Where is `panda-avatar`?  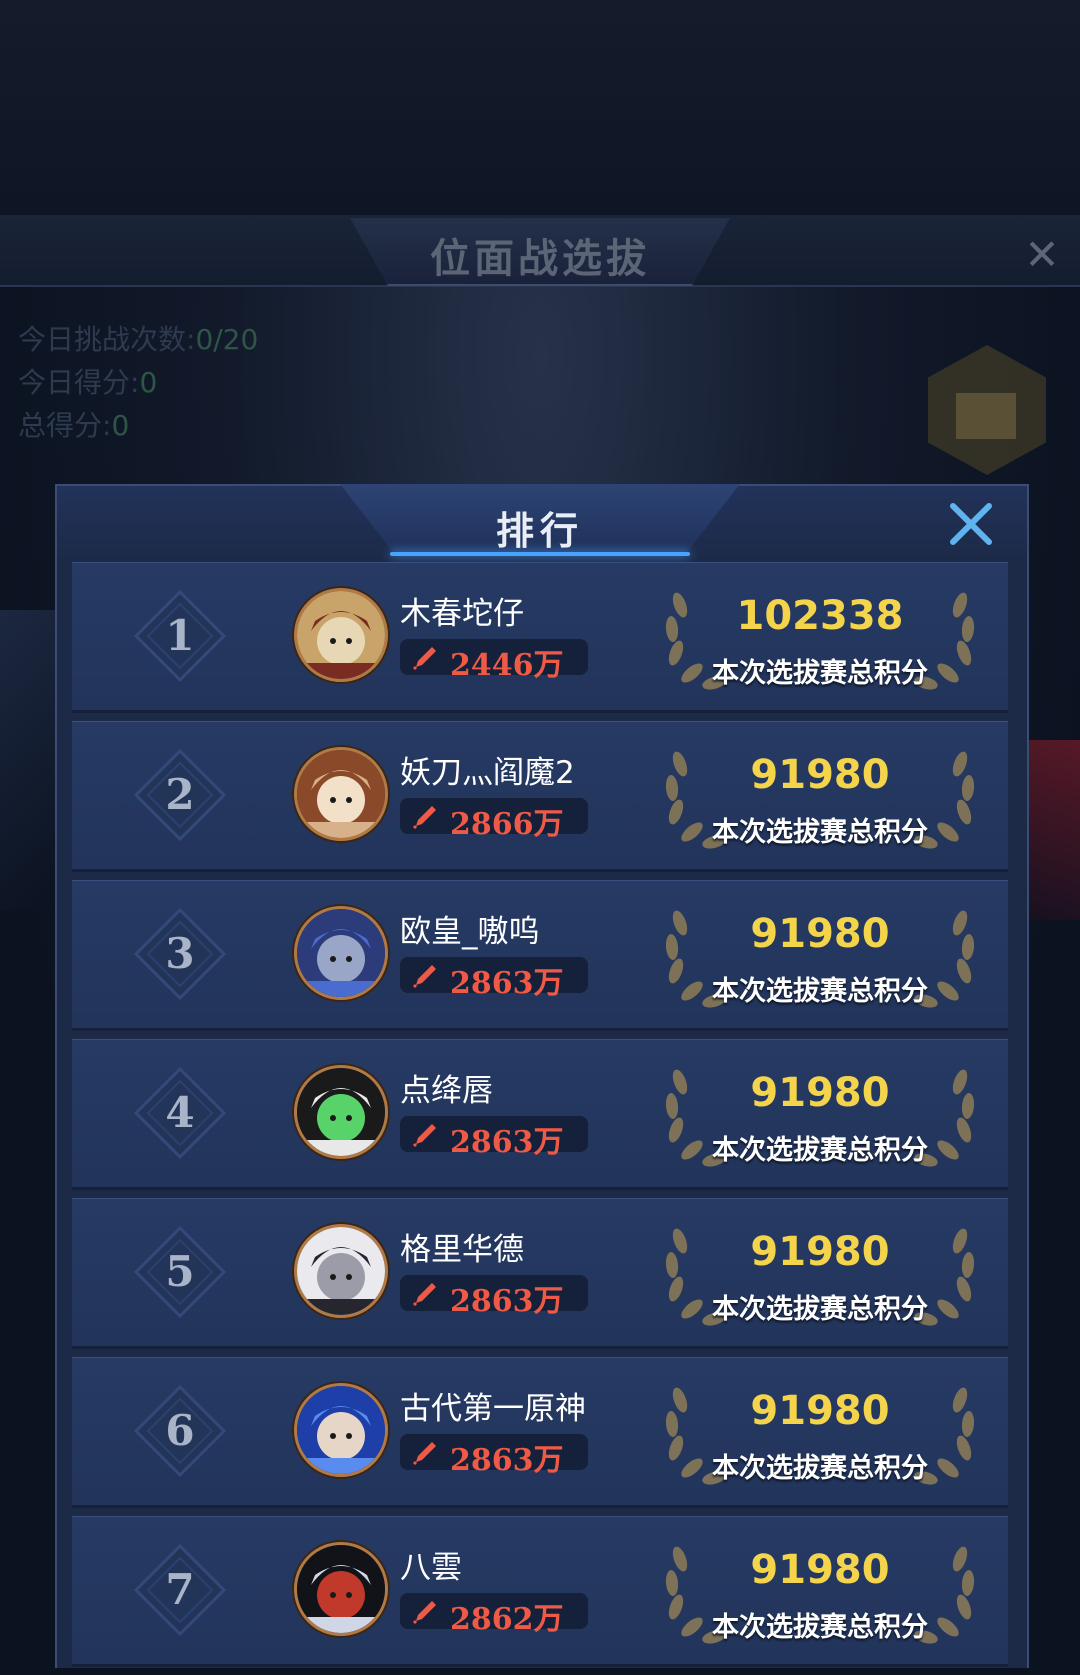
panda-avatar is located at coordinates (341, 1112).